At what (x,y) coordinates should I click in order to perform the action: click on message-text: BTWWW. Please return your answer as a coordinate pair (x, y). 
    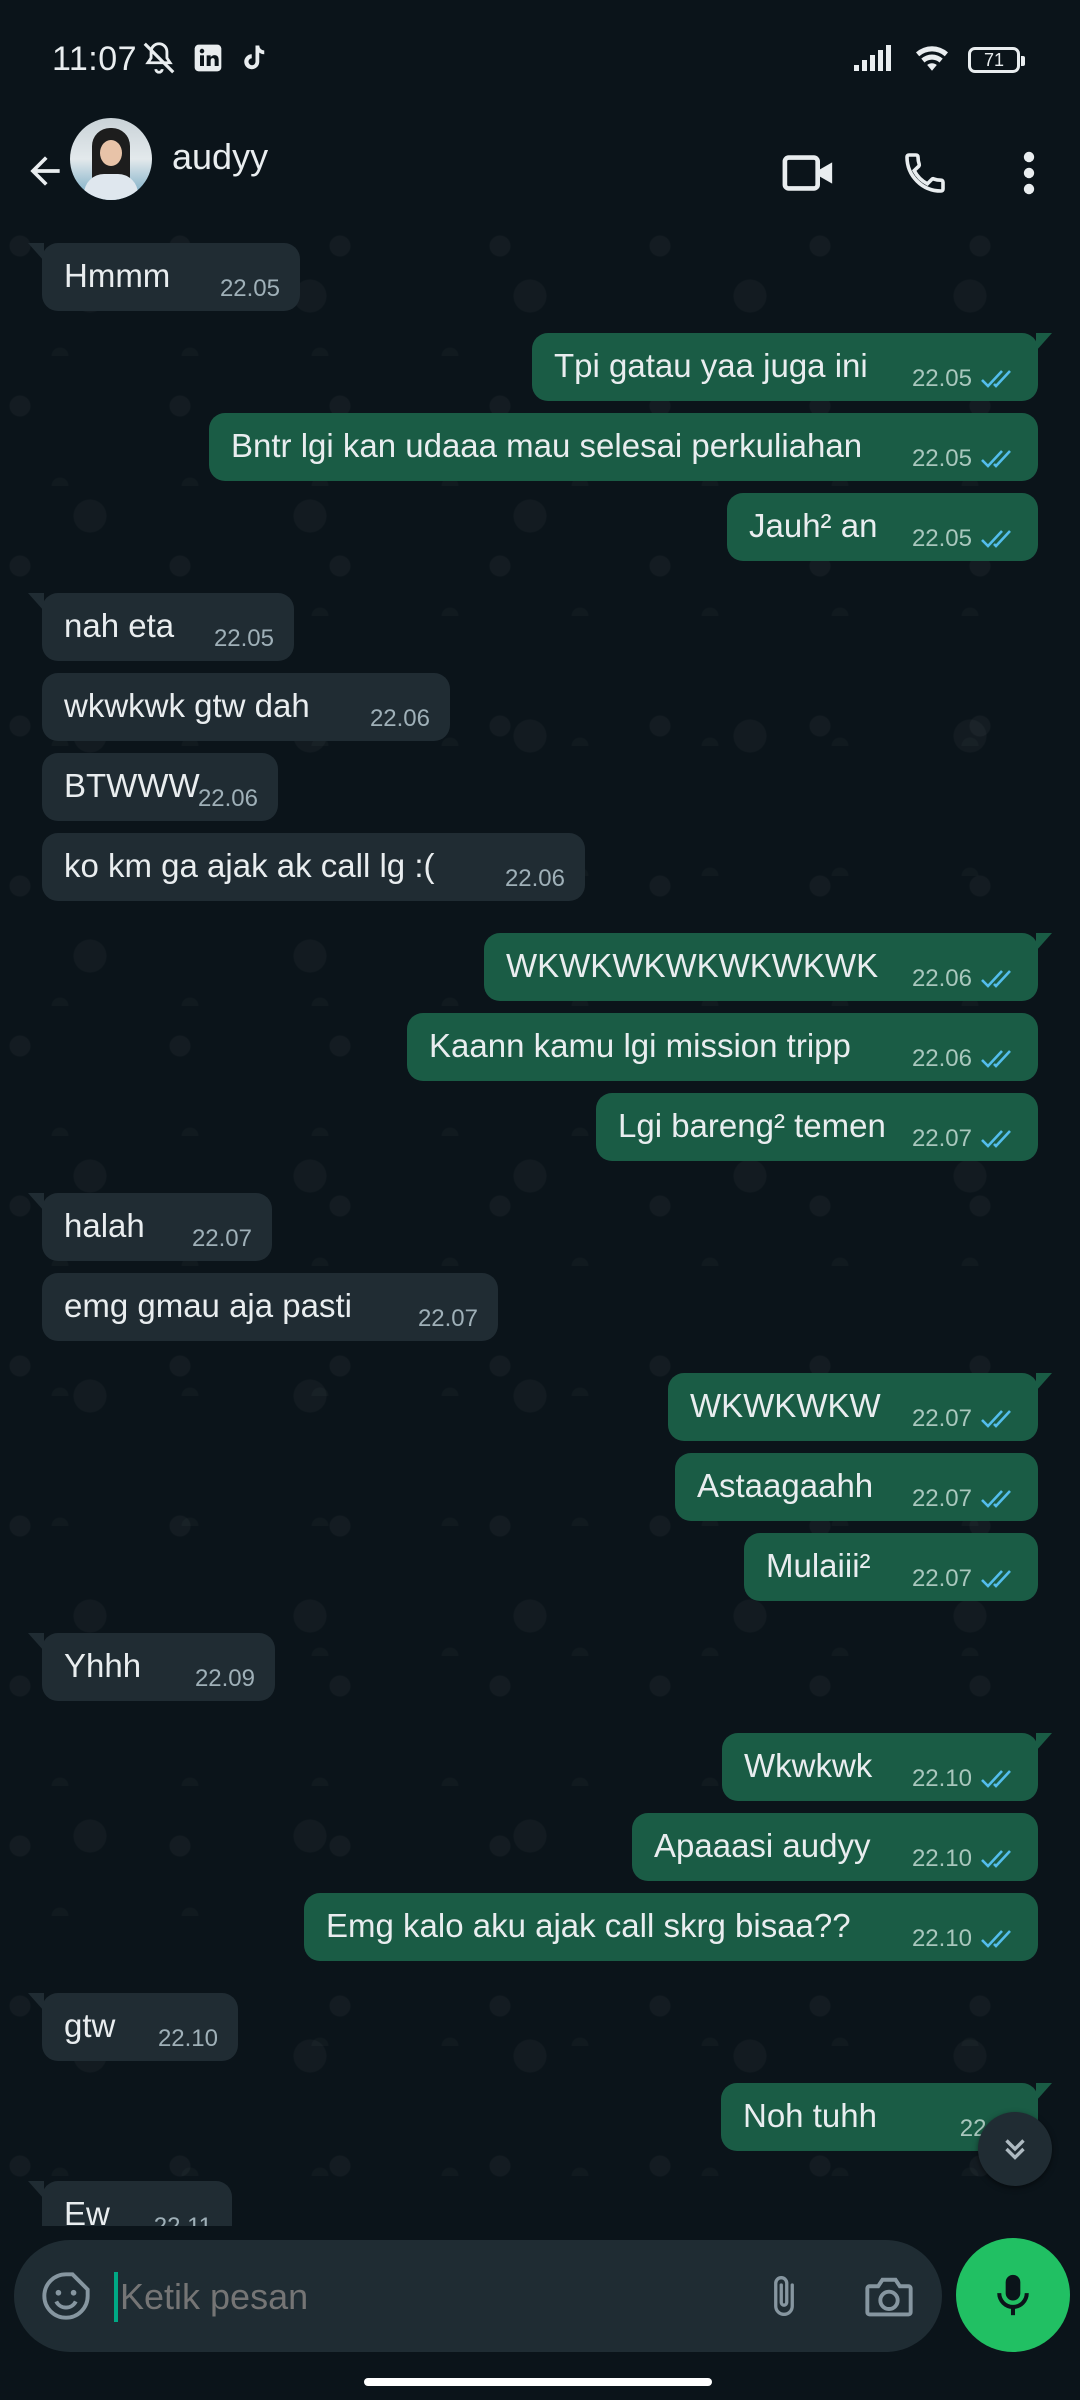
    Looking at the image, I should click on (132, 785).